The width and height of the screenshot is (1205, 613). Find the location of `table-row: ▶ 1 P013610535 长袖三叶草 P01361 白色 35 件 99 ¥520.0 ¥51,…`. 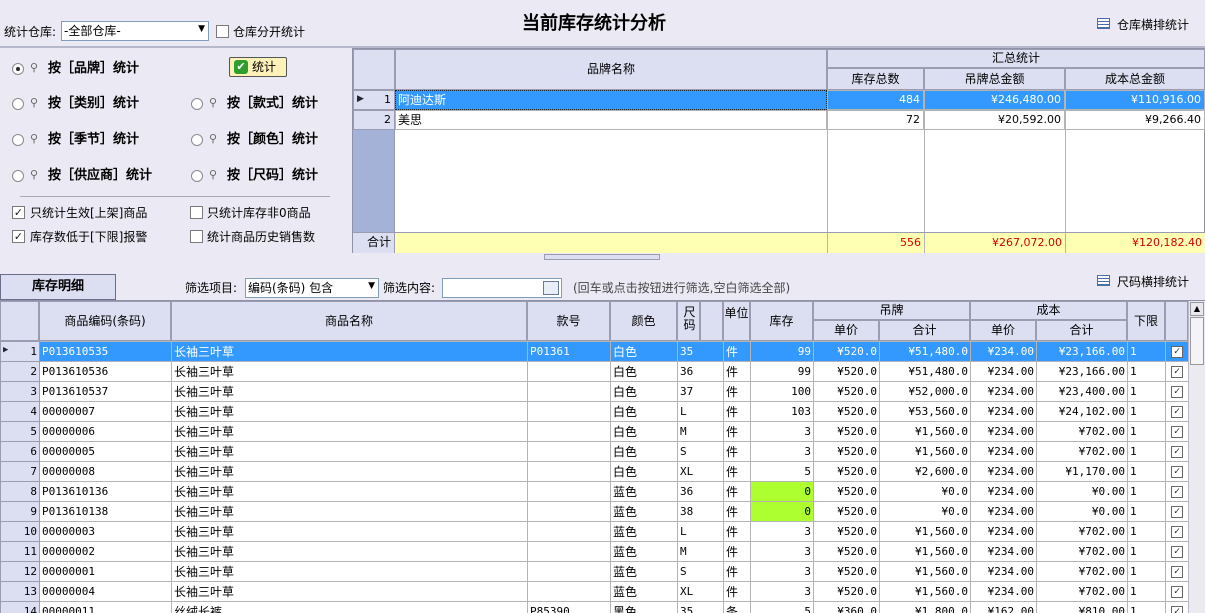

table-row: ▶ 1 P013610535 长袖三叶草 P01361 白色 35 件 99 ¥520.0 ¥51,… is located at coordinates (594, 351).